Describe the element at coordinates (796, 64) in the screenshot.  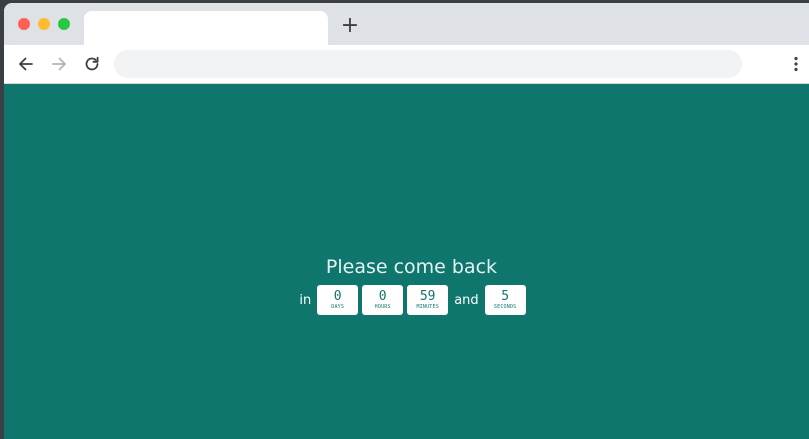
I see `kebab-menu-icon` at that location.